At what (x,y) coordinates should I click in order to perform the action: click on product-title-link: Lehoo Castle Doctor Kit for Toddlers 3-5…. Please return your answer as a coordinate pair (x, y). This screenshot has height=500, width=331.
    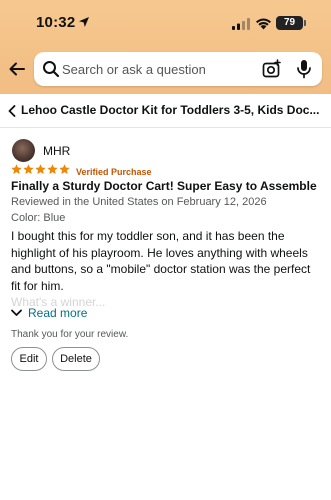
    Looking at the image, I should click on (174, 110).